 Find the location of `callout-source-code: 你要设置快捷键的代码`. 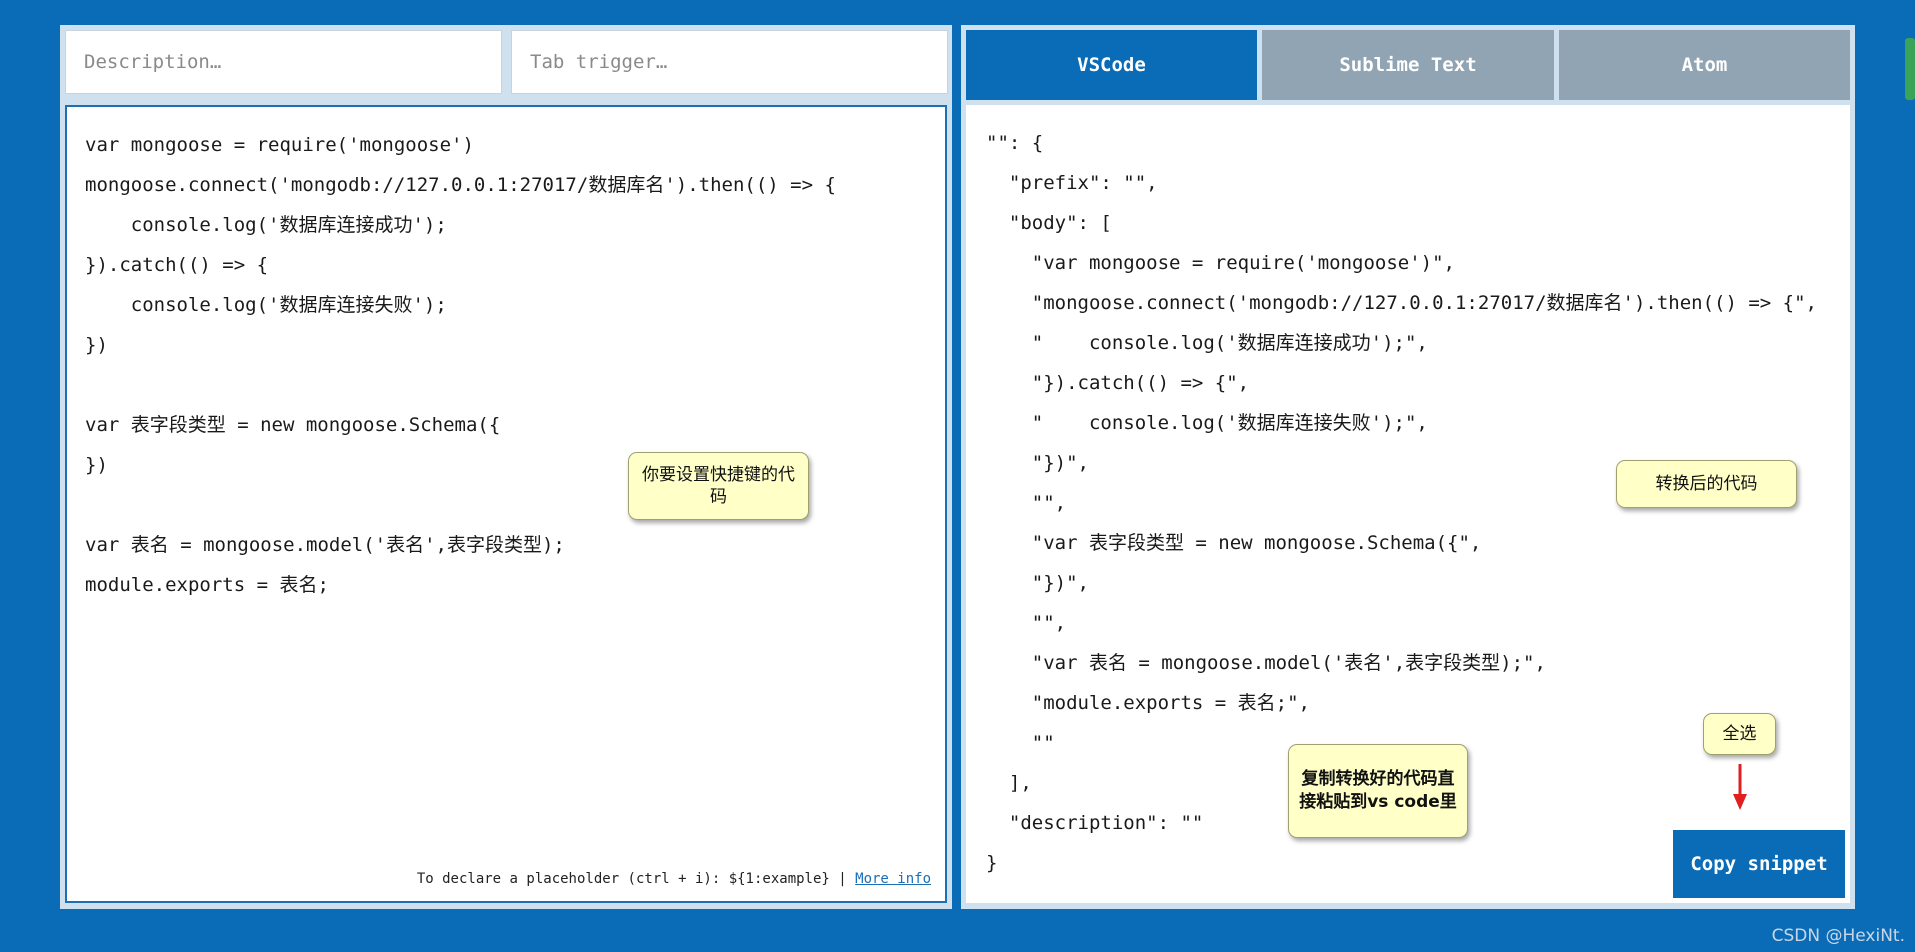

callout-source-code: 你要设置快捷键的代码 is located at coordinates (718, 486).